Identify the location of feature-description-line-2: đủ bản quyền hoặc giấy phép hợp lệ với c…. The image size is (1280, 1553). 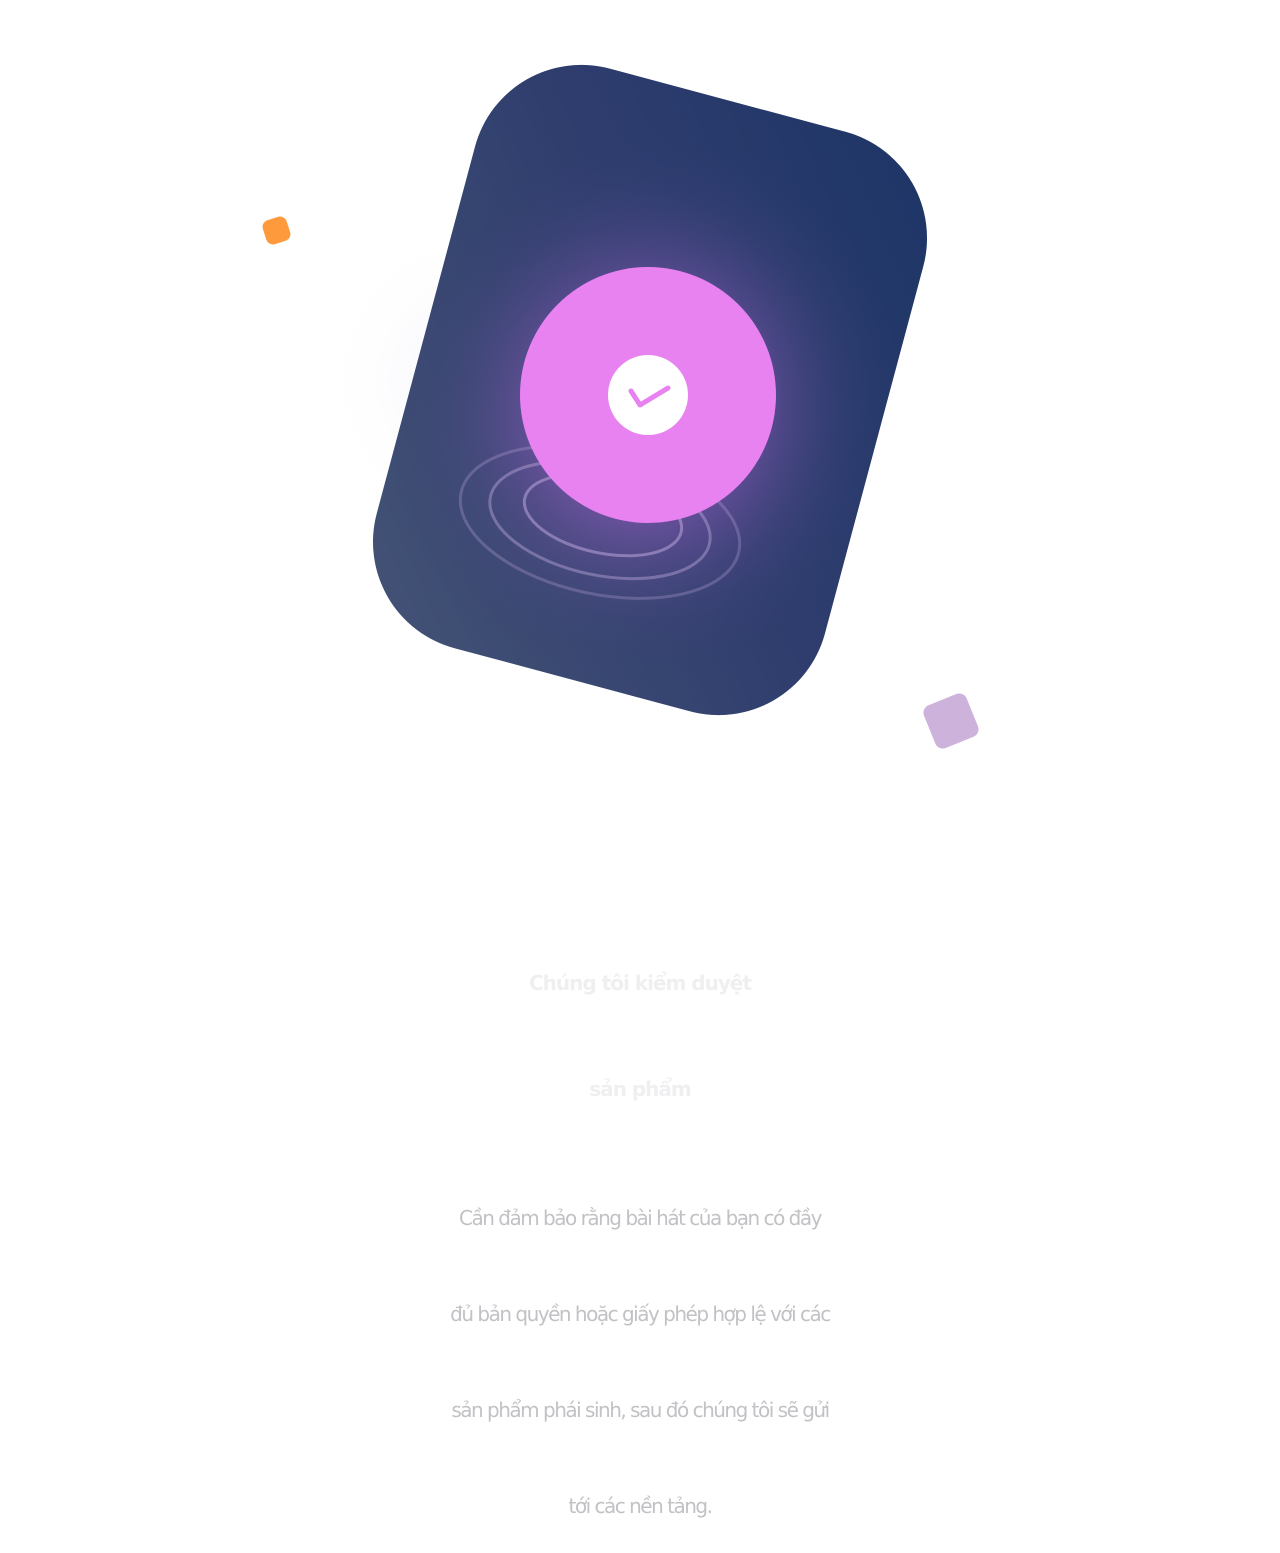
(640, 1314).